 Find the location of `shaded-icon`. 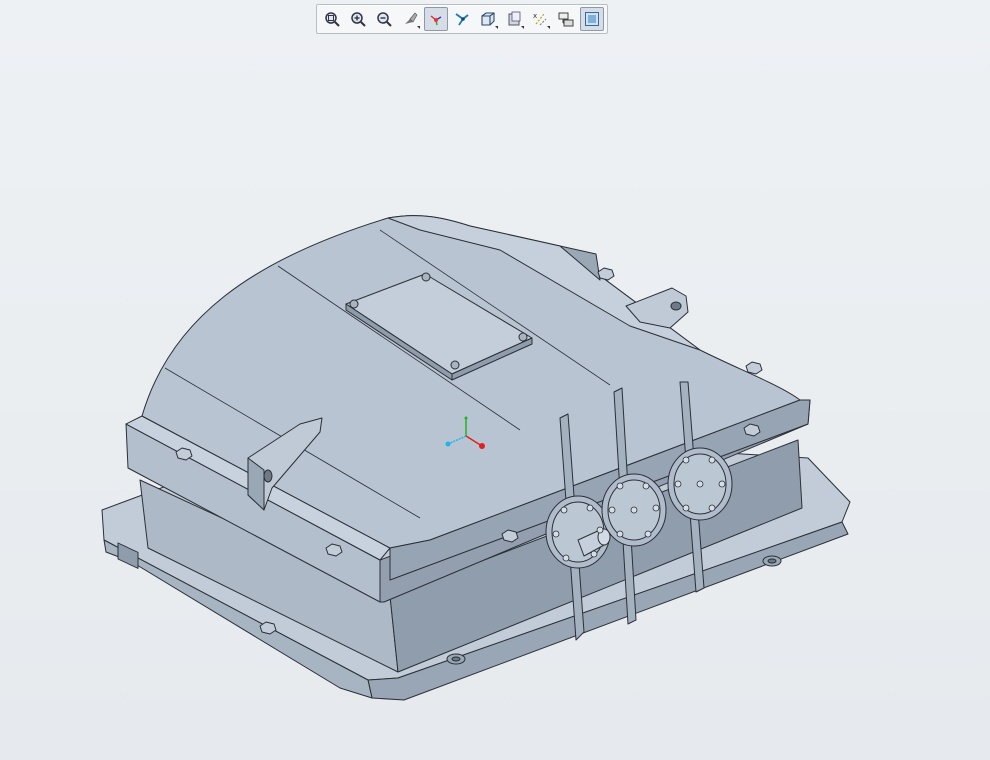

shaded-icon is located at coordinates (592, 19).